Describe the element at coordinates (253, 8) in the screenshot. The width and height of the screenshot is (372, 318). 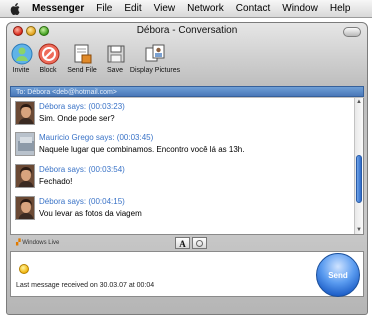
I see `menu-contact: Contact` at that location.